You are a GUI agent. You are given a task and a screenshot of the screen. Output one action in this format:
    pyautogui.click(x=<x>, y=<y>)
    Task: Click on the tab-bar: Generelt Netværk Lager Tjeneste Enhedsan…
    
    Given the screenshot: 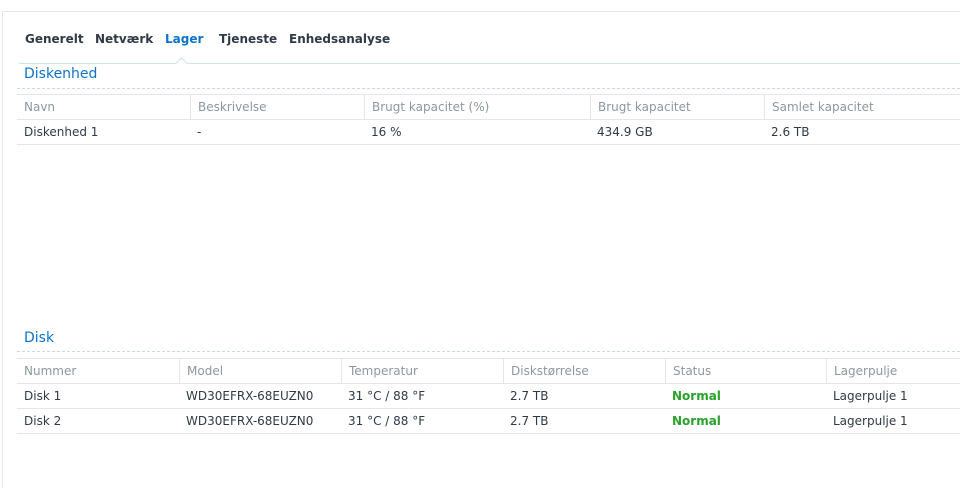 What is the action you would take?
    pyautogui.click(x=489, y=44)
    